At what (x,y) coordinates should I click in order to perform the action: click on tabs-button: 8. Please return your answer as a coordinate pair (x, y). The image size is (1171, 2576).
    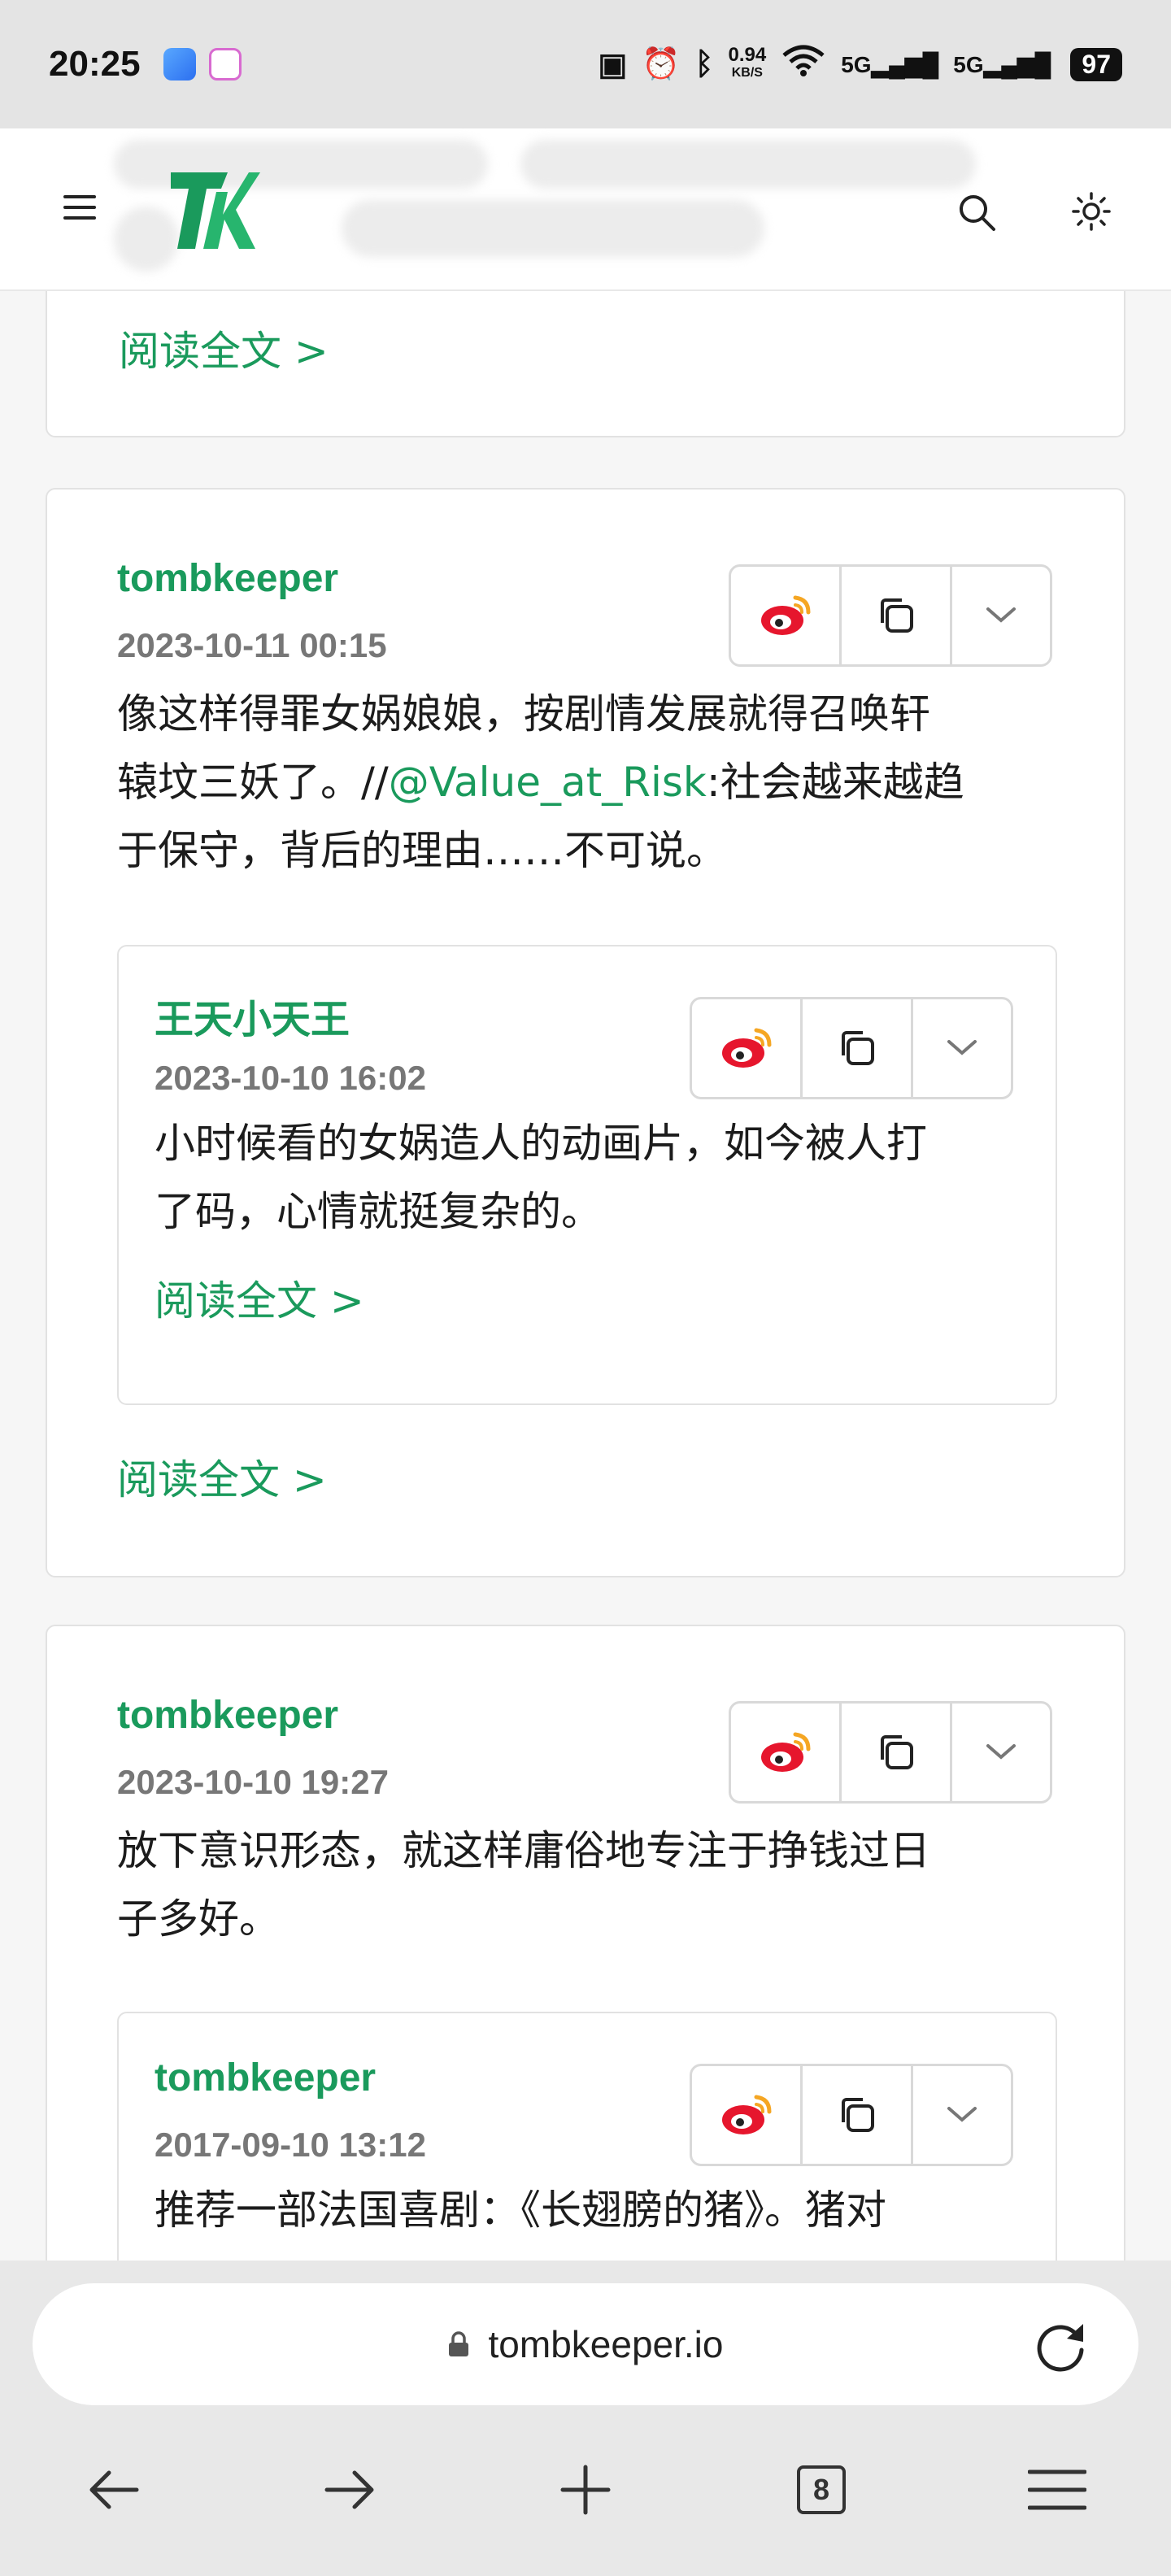
    Looking at the image, I should click on (822, 2490).